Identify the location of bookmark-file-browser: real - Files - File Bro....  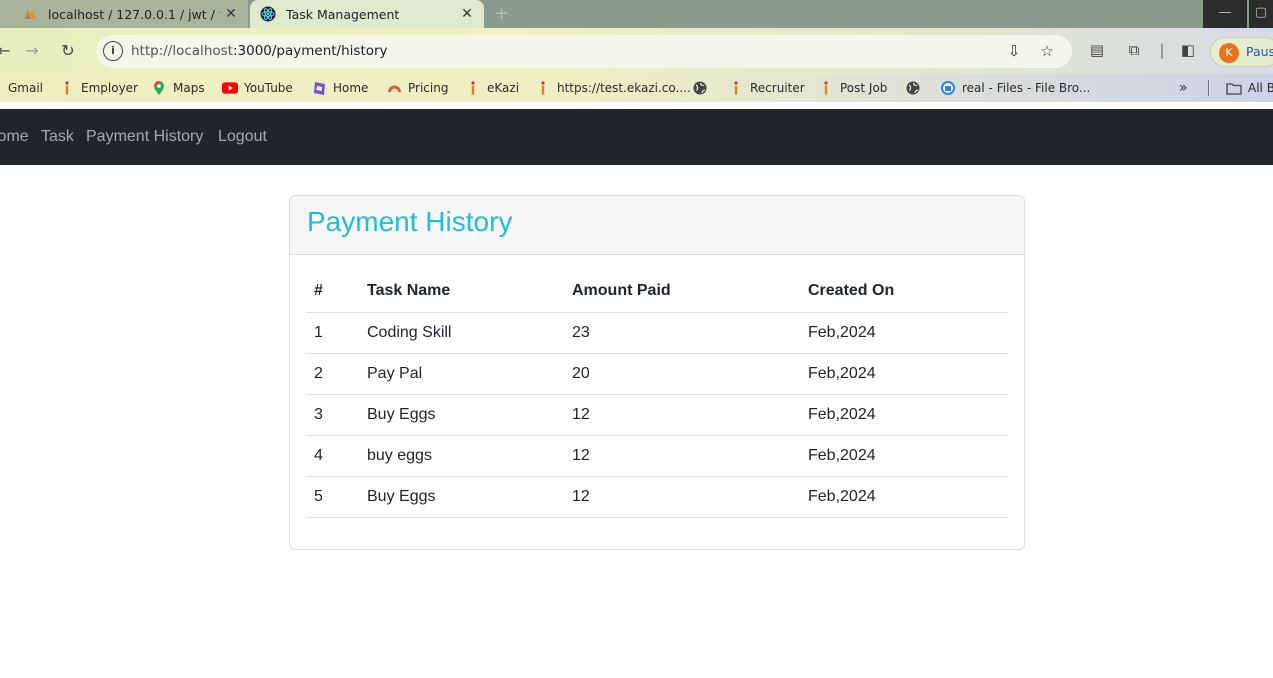
(1015, 88).